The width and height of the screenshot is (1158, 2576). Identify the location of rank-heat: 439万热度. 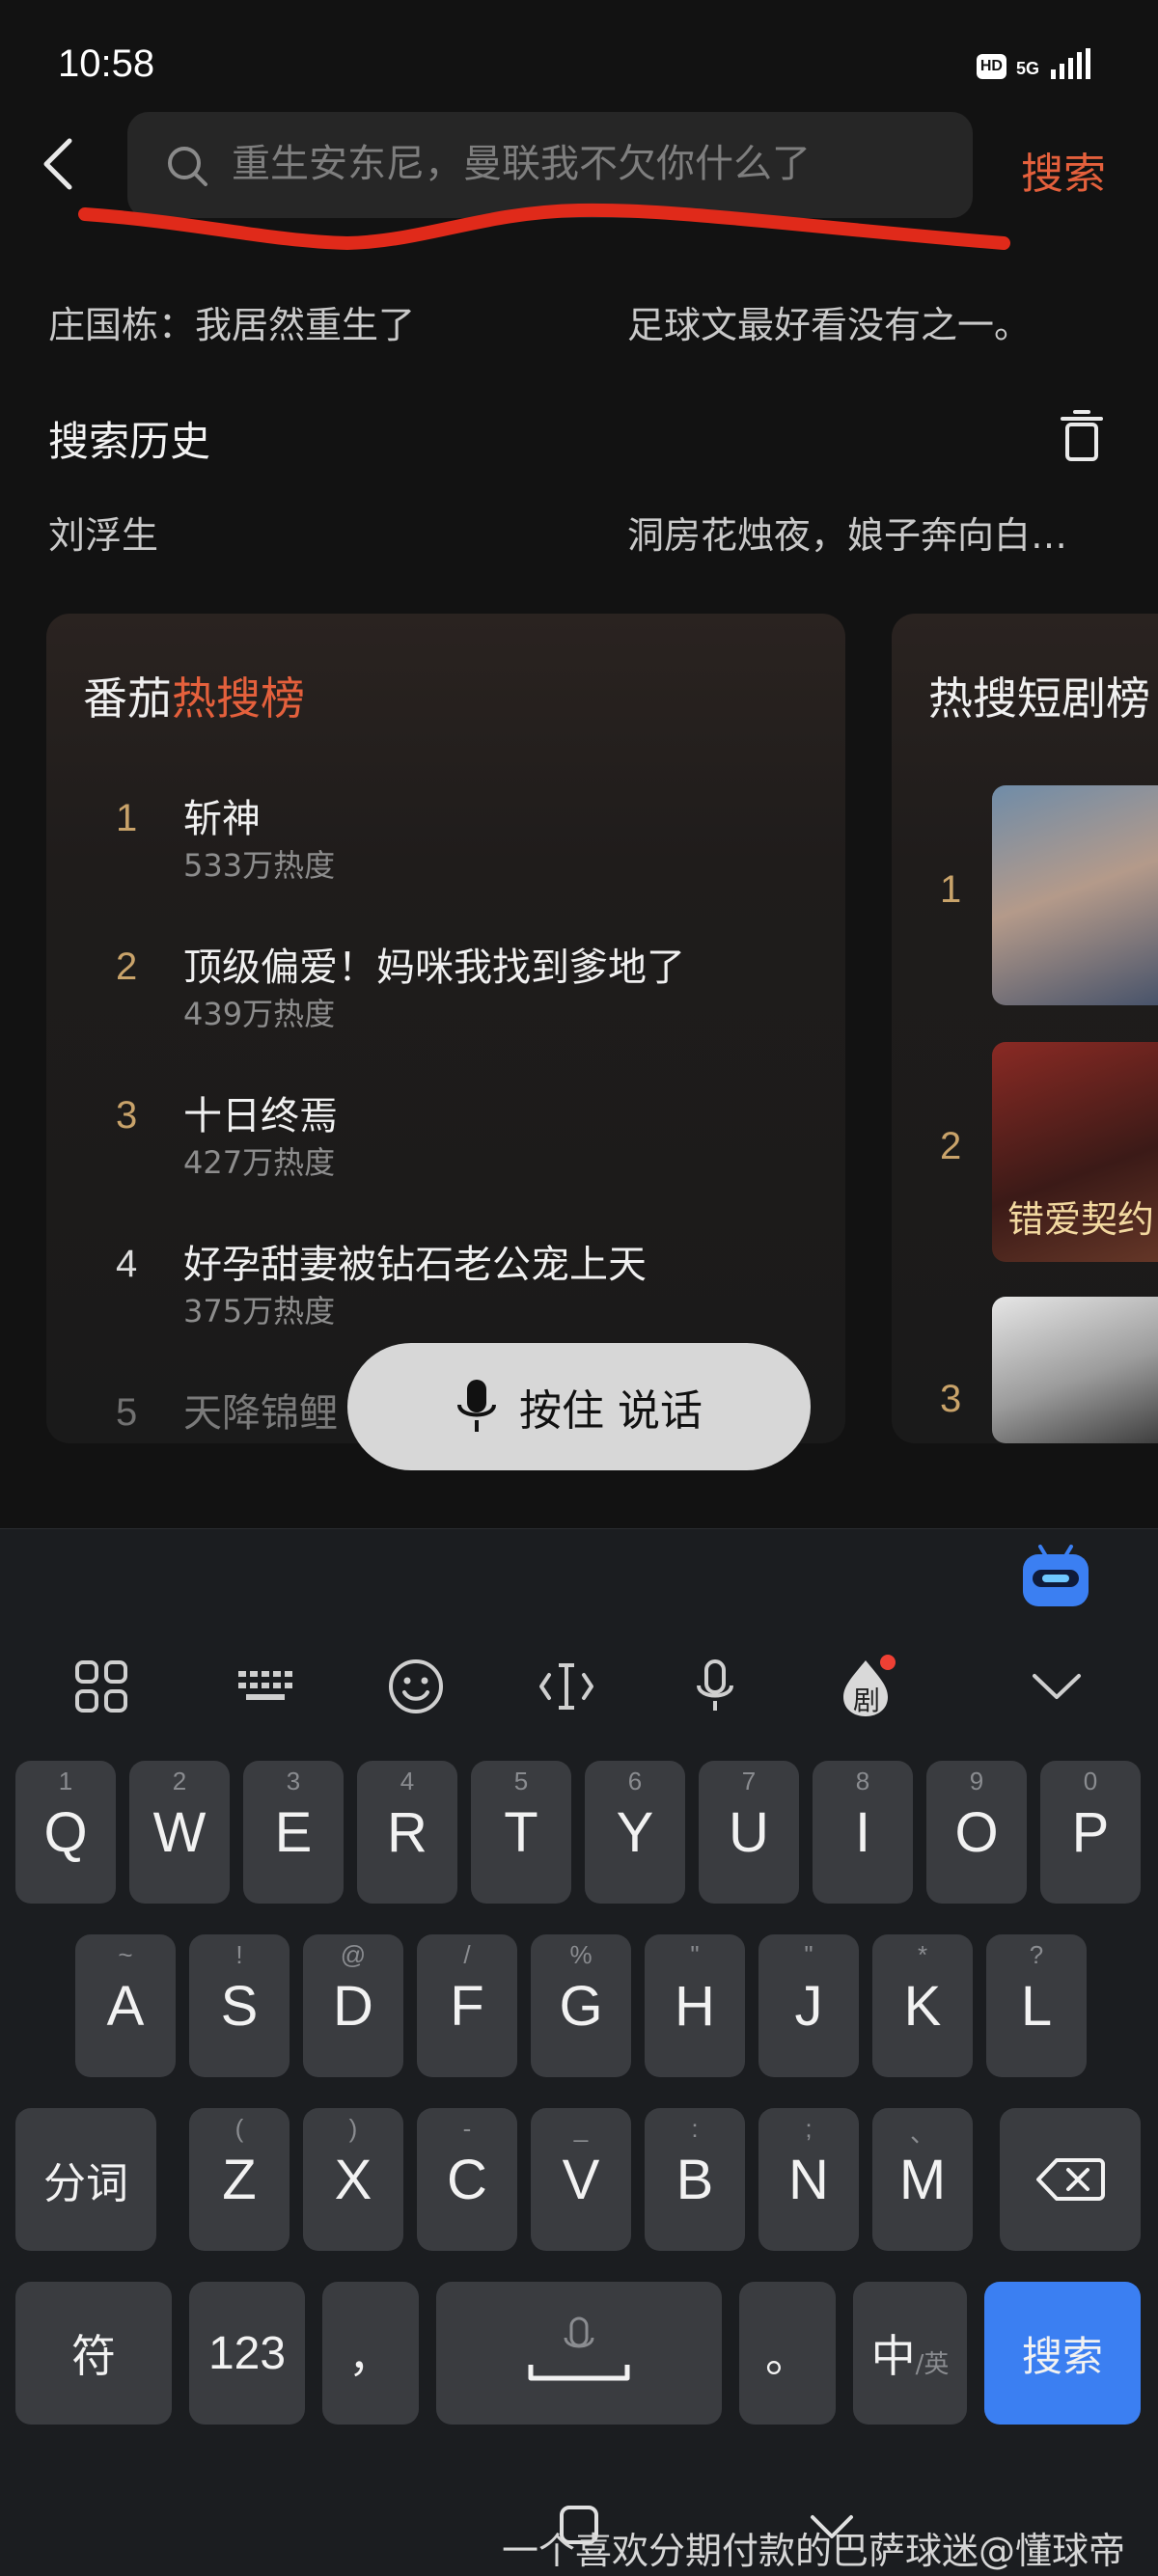
(259, 1014).